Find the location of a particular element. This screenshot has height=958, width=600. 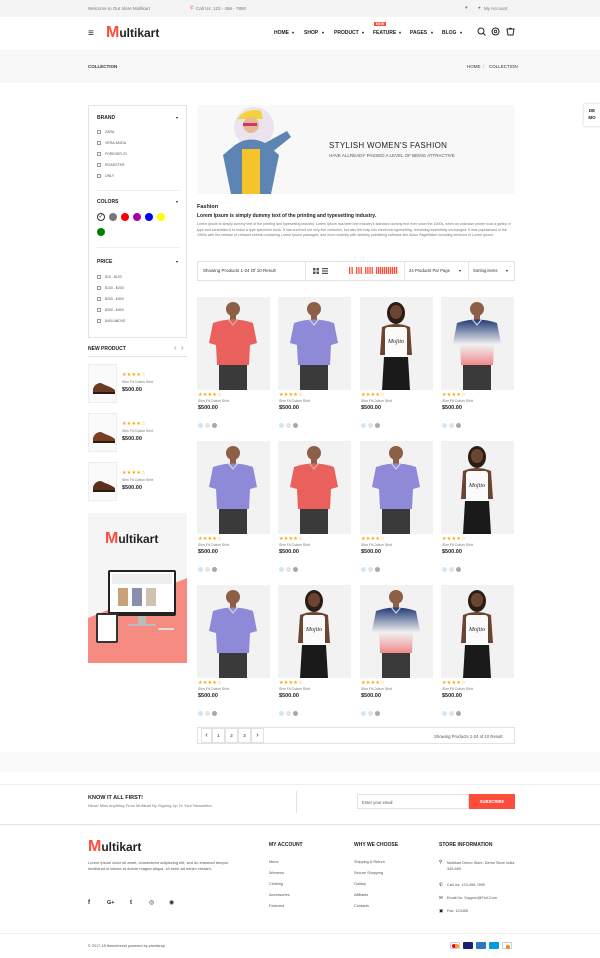

promo-banner: Multikart is located at coordinates (137, 588).